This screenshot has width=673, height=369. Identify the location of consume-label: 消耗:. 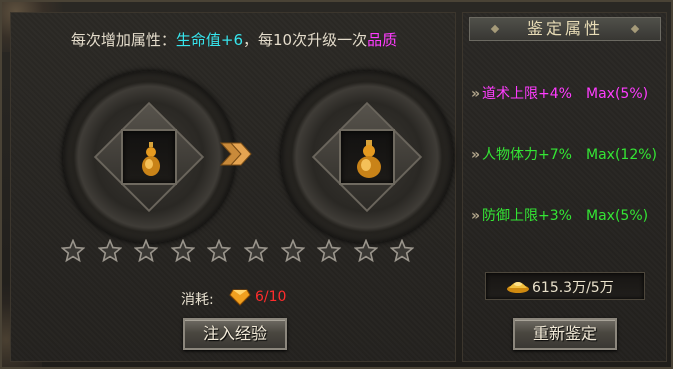
(197, 300).